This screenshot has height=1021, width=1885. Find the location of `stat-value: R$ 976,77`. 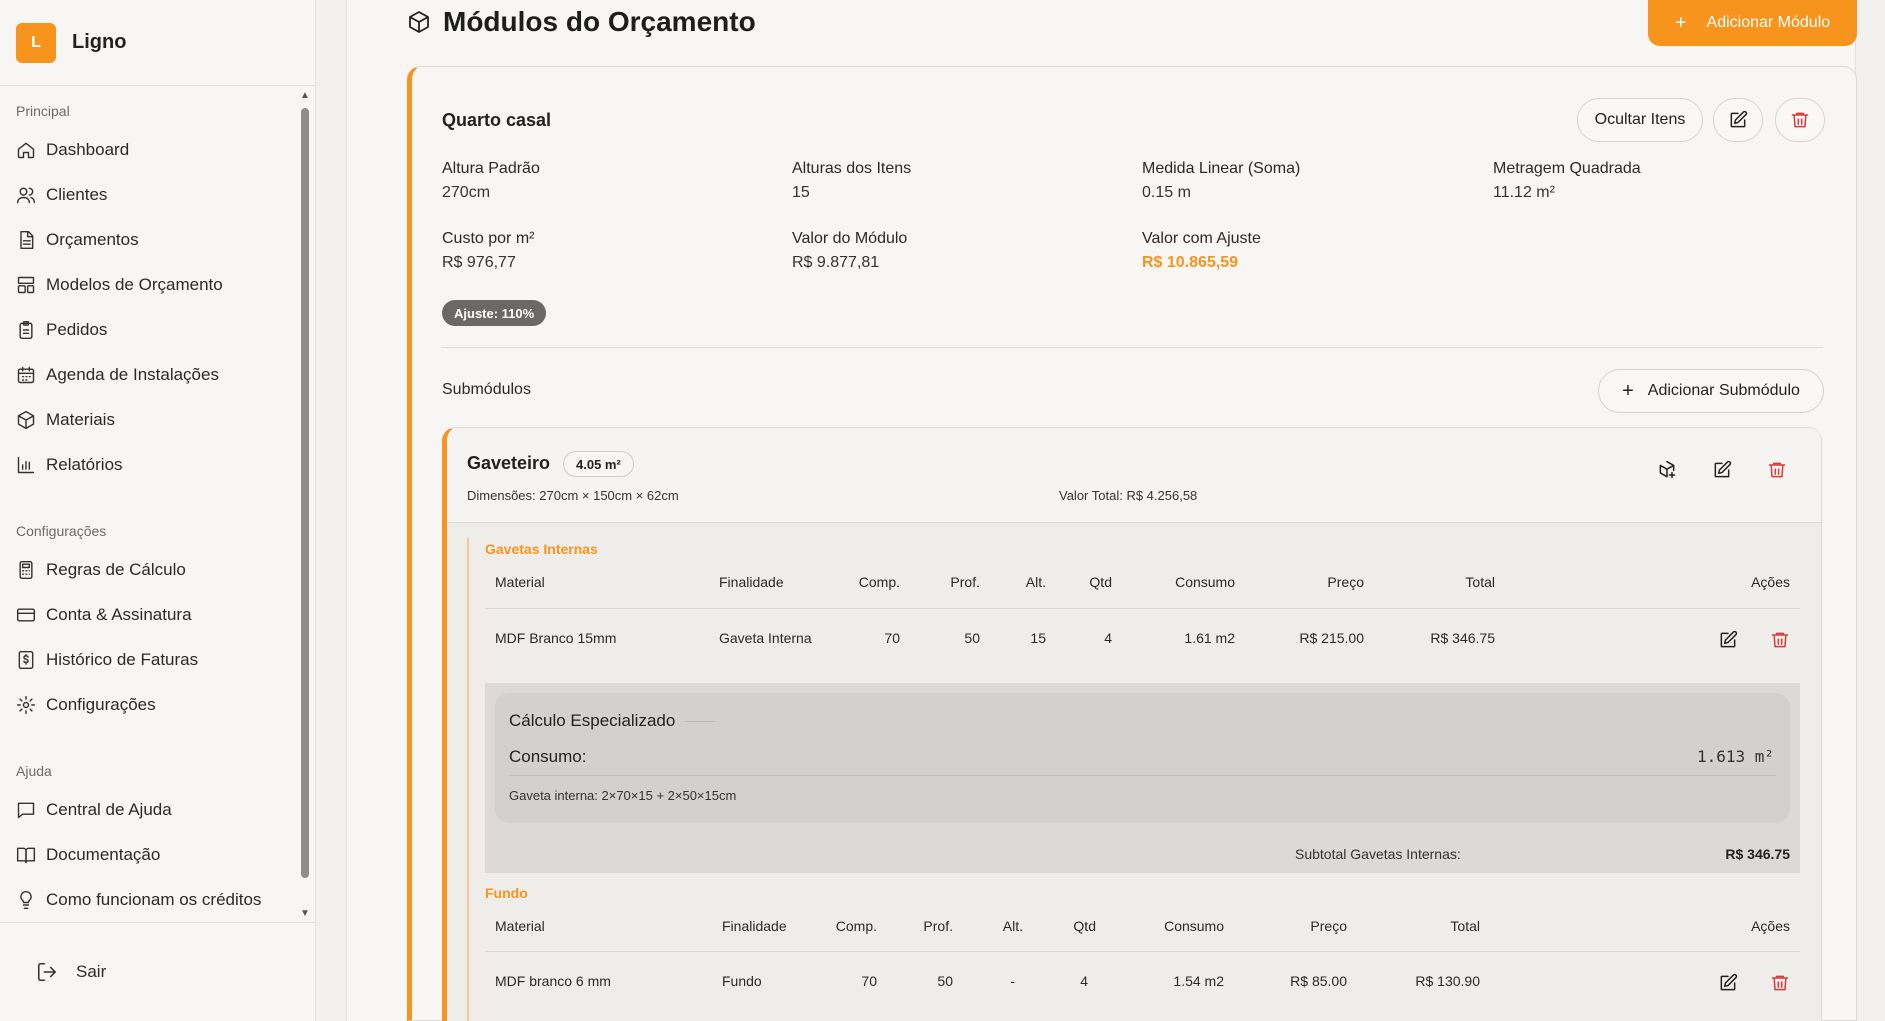

stat-value: R$ 976,77 is located at coordinates (479, 262).